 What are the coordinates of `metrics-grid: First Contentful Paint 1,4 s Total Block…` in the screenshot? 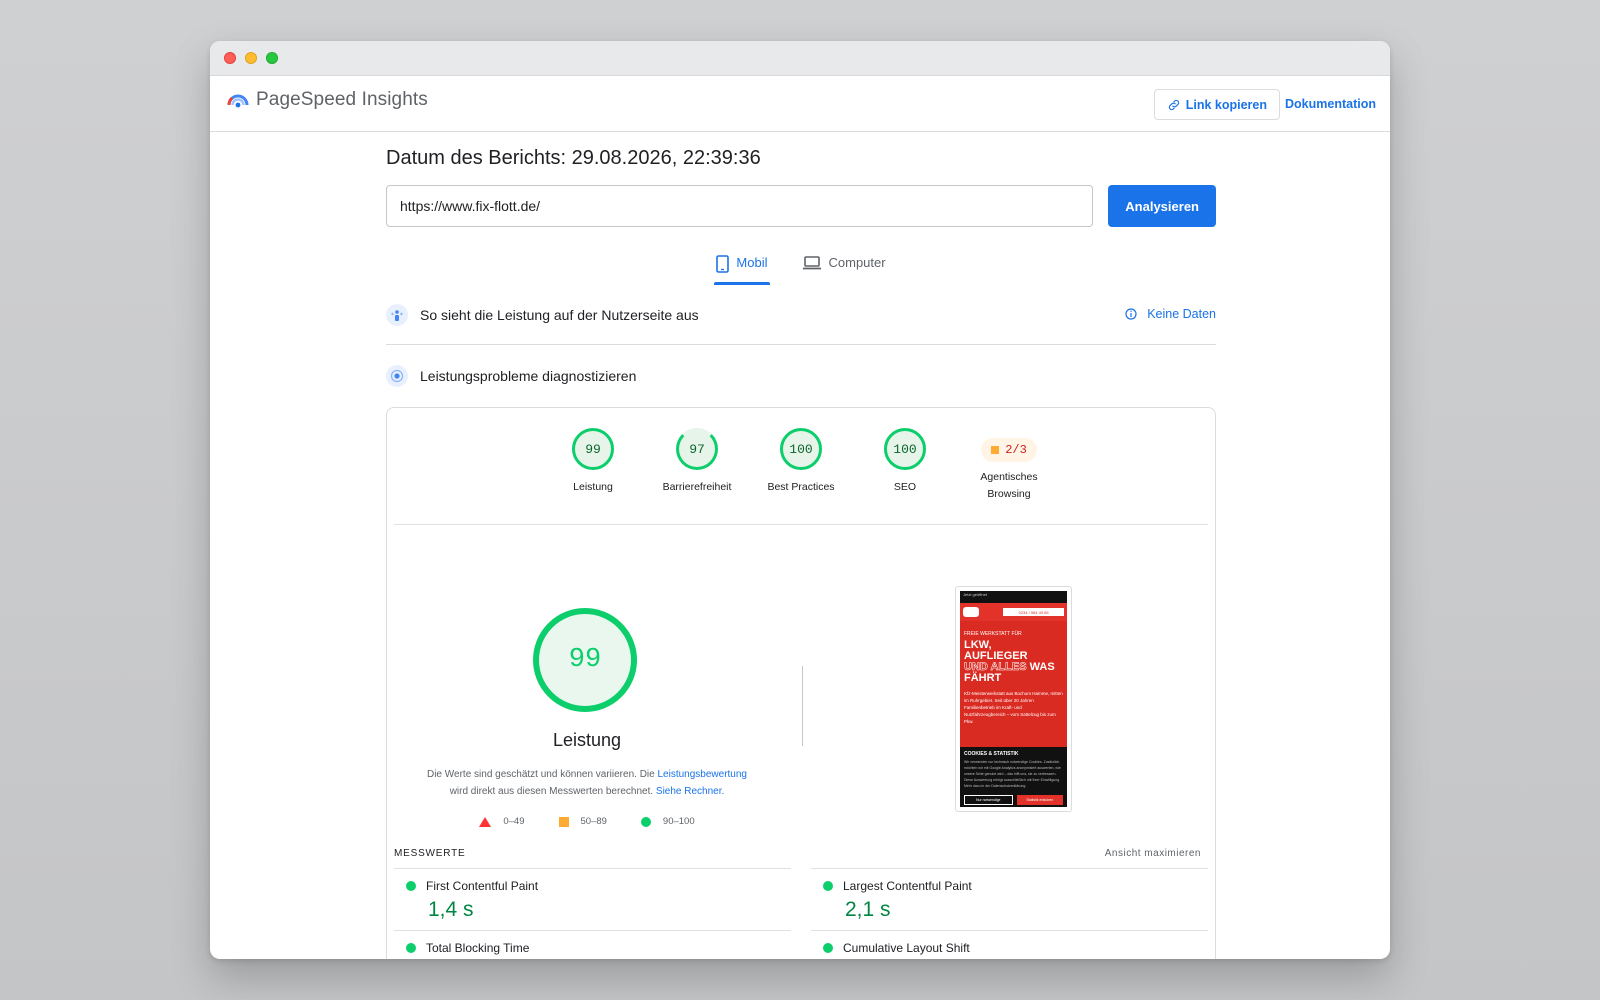 It's located at (801, 913).